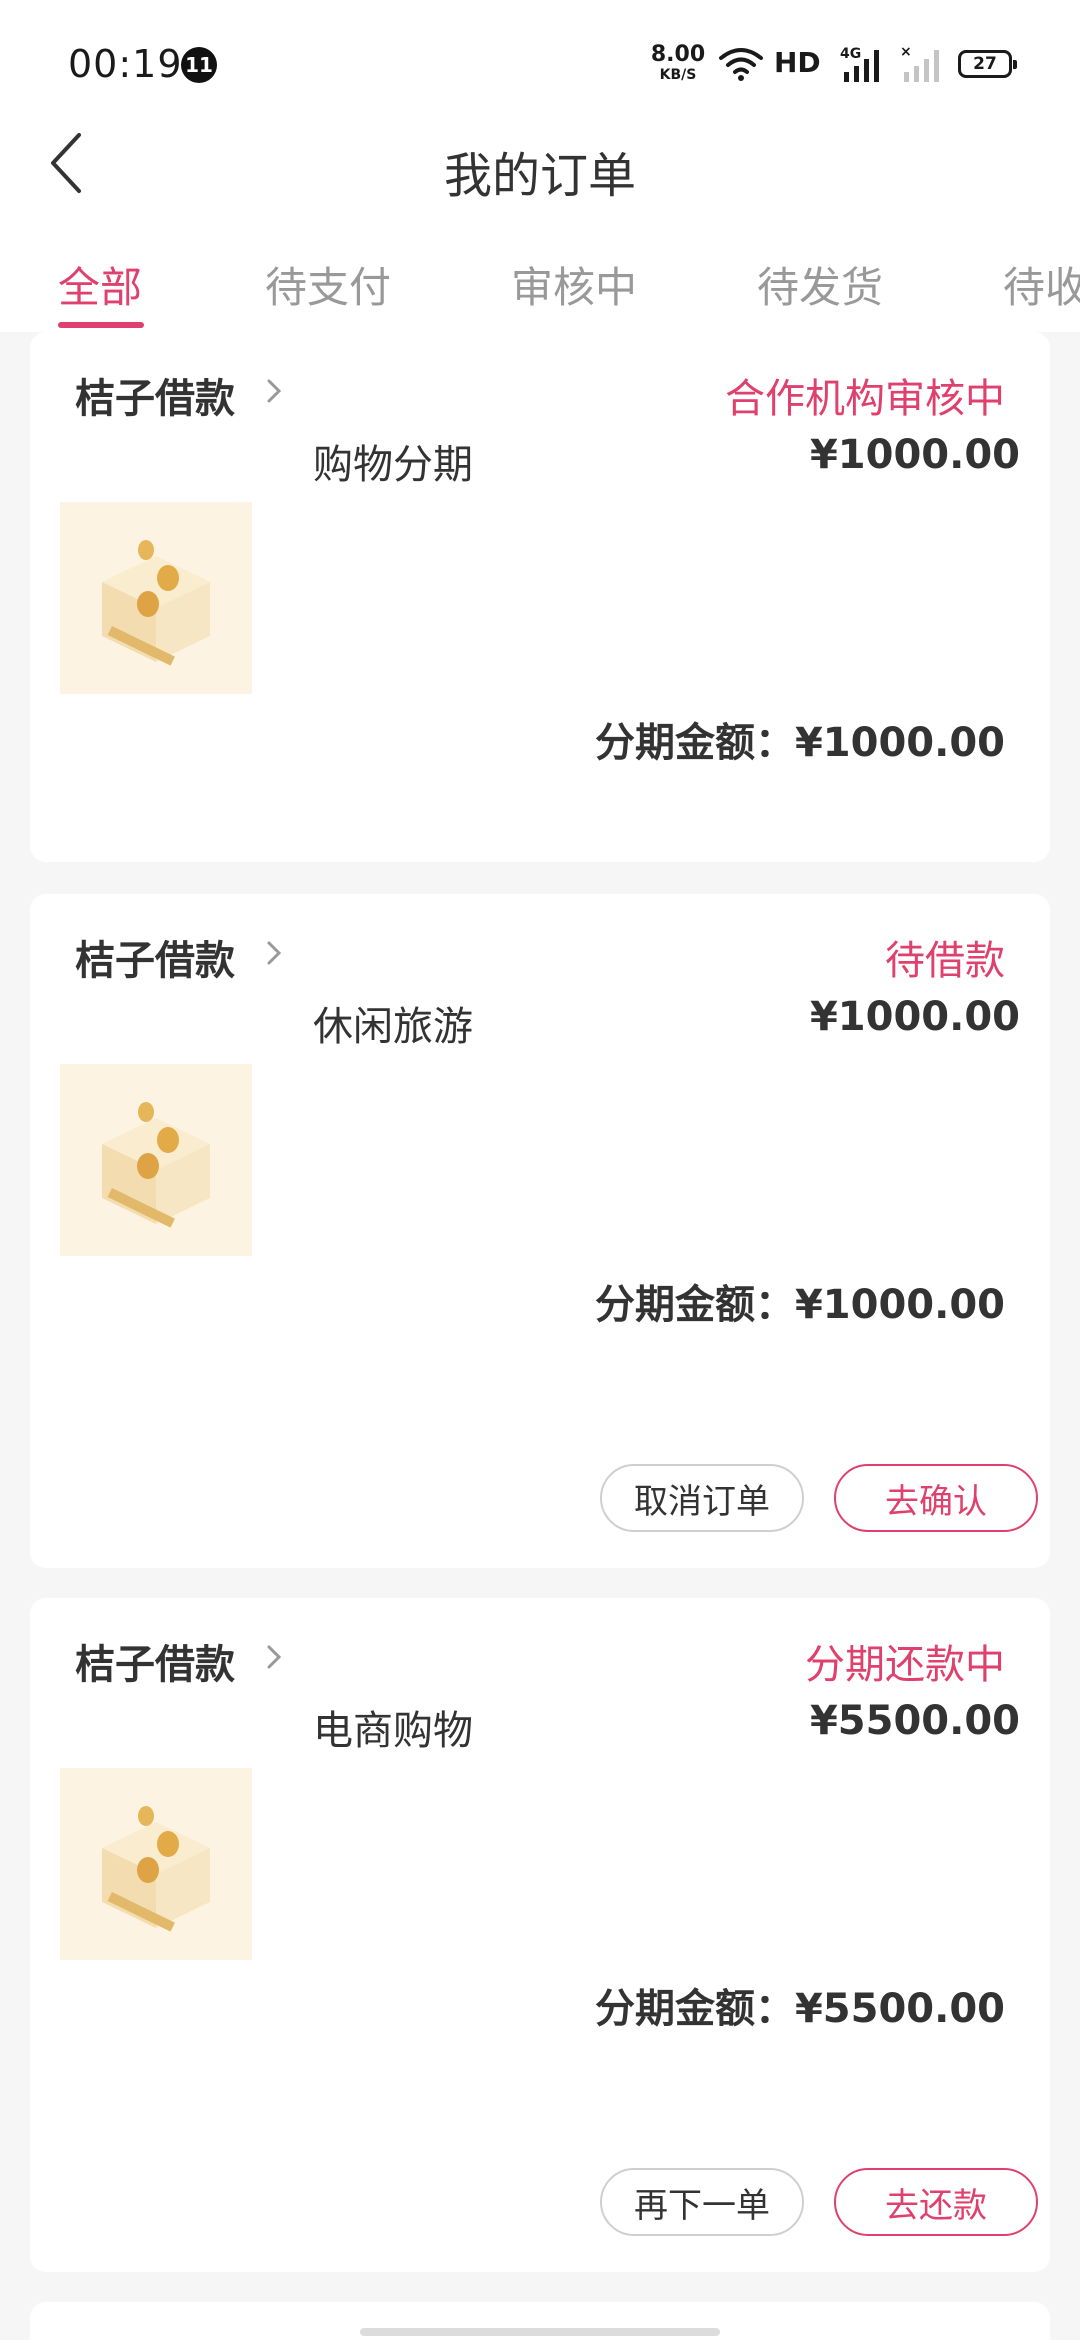  I want to click on hd-voice-label: HD, so click(797, 62).